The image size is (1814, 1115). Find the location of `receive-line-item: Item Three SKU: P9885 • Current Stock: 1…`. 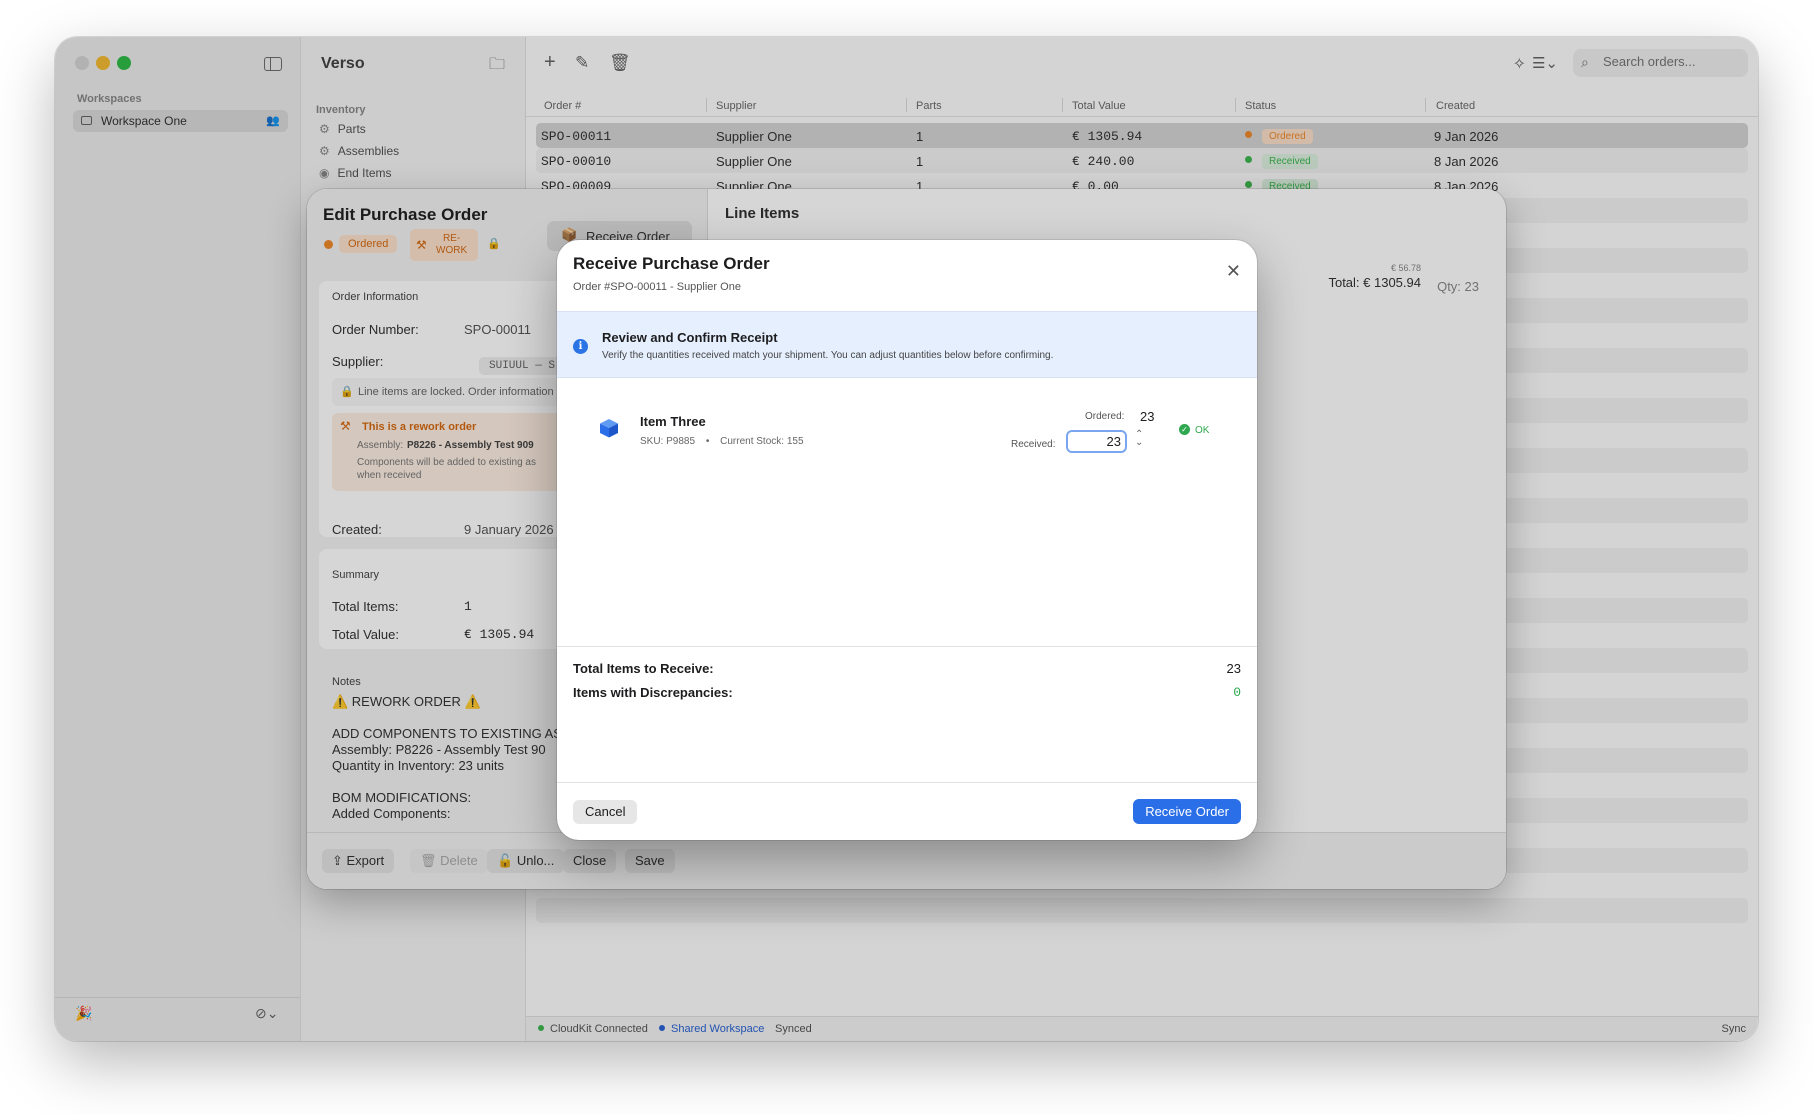

receive-line-item: Item Three SKU: P9885 • Current Stock: 1… is located at coordinates (907, 437).